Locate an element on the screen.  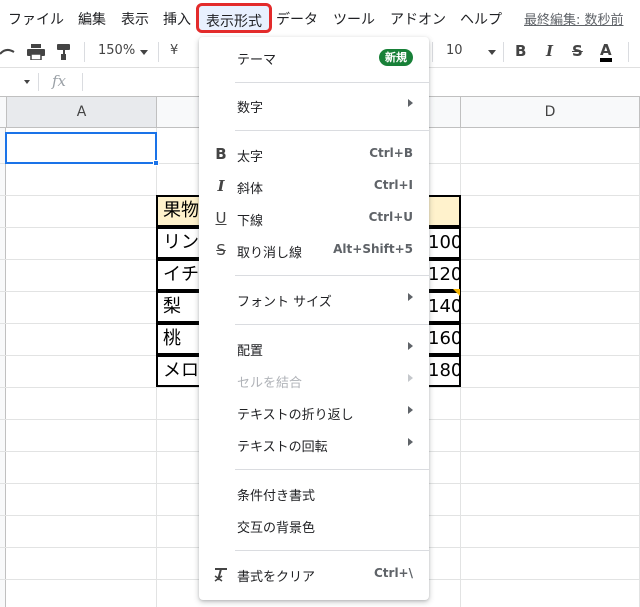
clear-format-icon is located at coordinates (220, 575).